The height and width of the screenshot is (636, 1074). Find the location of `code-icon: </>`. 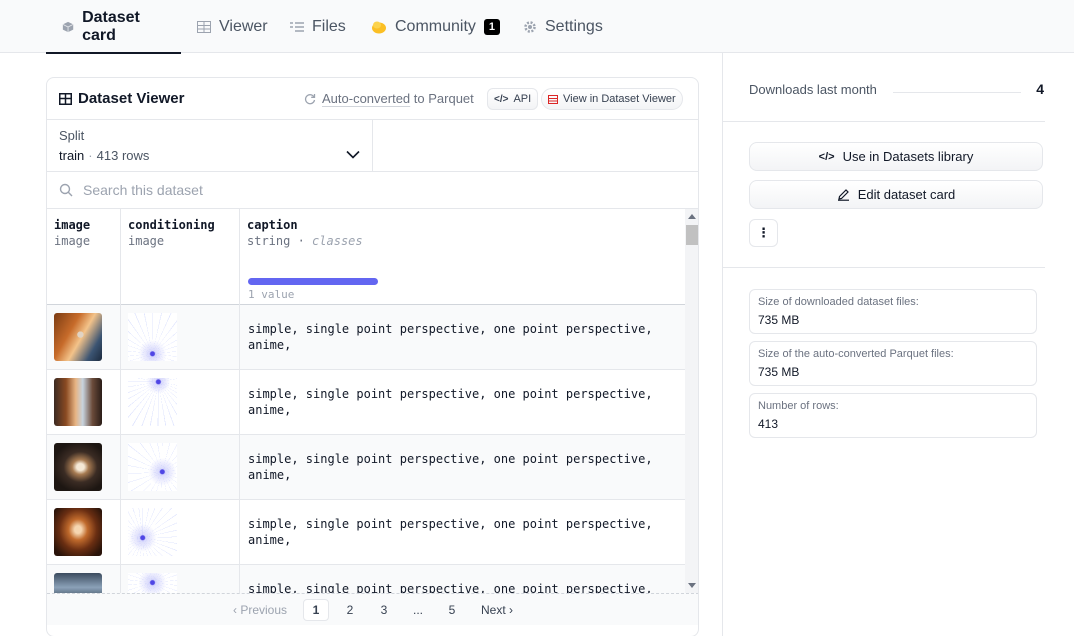

code-icon: </> is located at coordinates (826, 156).